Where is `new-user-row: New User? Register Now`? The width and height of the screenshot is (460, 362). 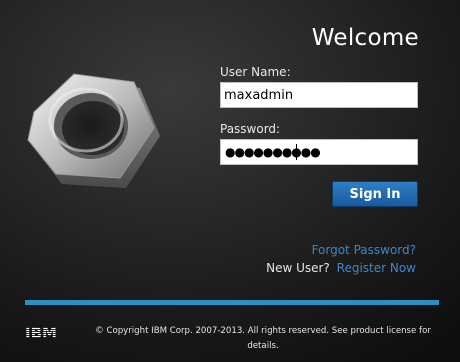
new-user-row: New User? Register Now is located at coordinates (341, 268).